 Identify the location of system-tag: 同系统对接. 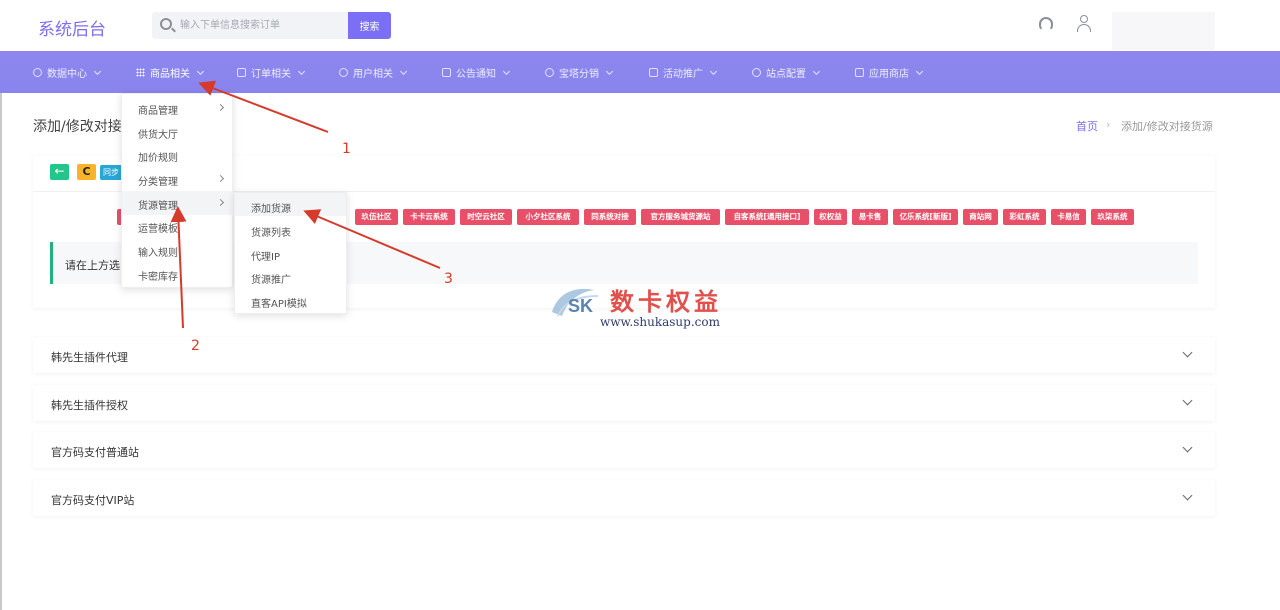
(610, 217).